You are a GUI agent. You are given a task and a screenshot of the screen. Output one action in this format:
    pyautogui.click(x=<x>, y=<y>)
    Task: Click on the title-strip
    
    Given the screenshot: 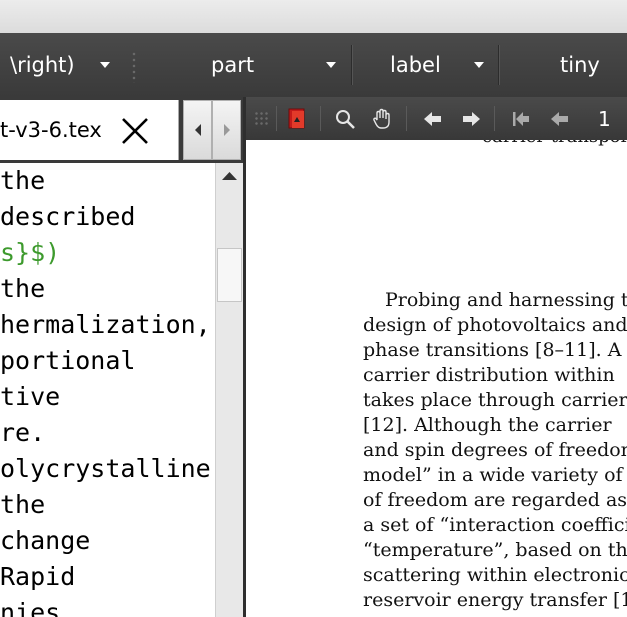 What is the action you would take?
    pyautogui.click(x=313, y=16)
    